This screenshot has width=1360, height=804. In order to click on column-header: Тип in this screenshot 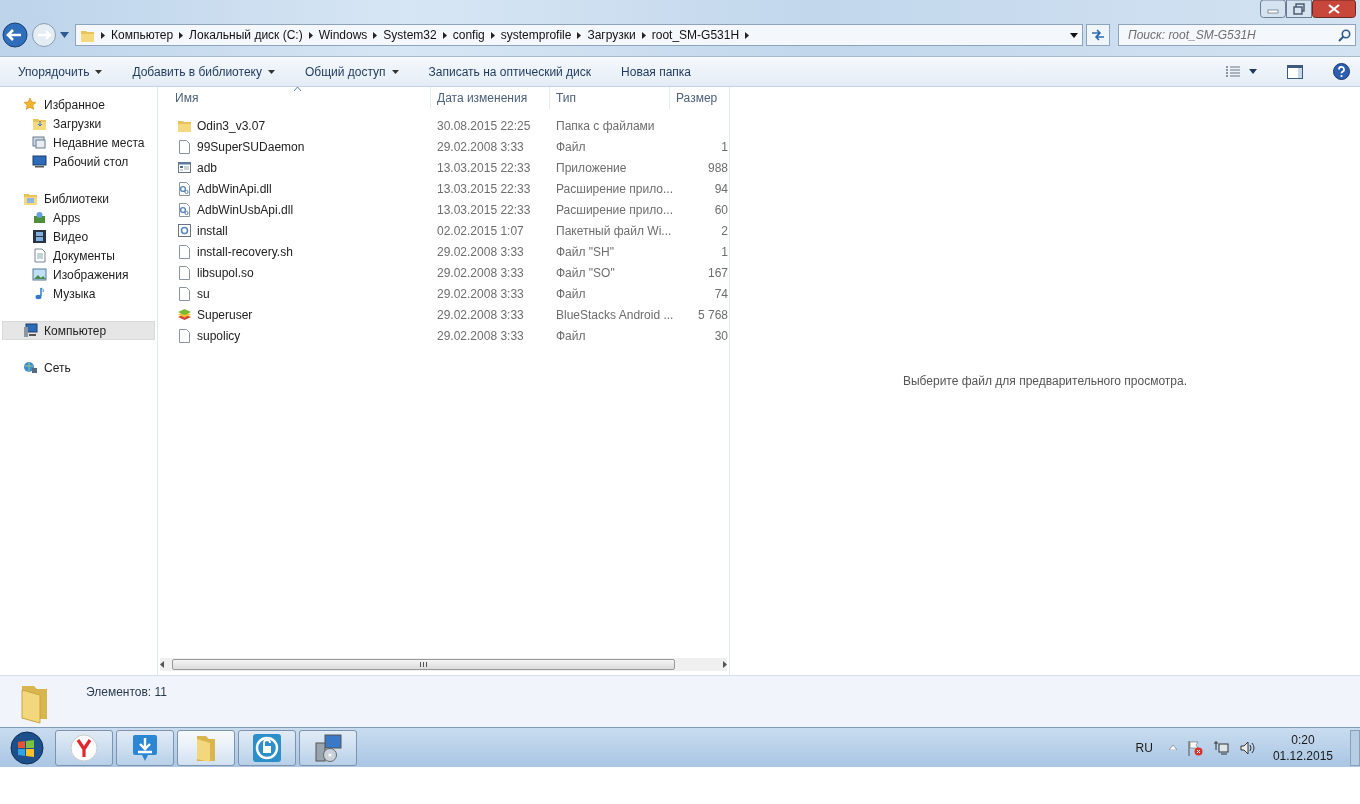, I will do `click(610, 98)`.